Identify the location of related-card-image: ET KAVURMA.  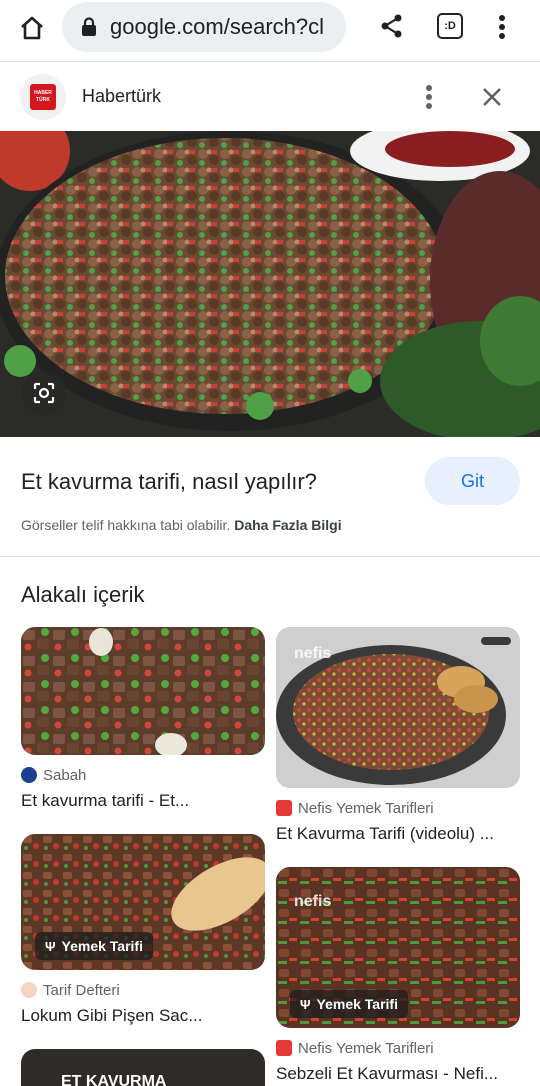
(143, 1067).